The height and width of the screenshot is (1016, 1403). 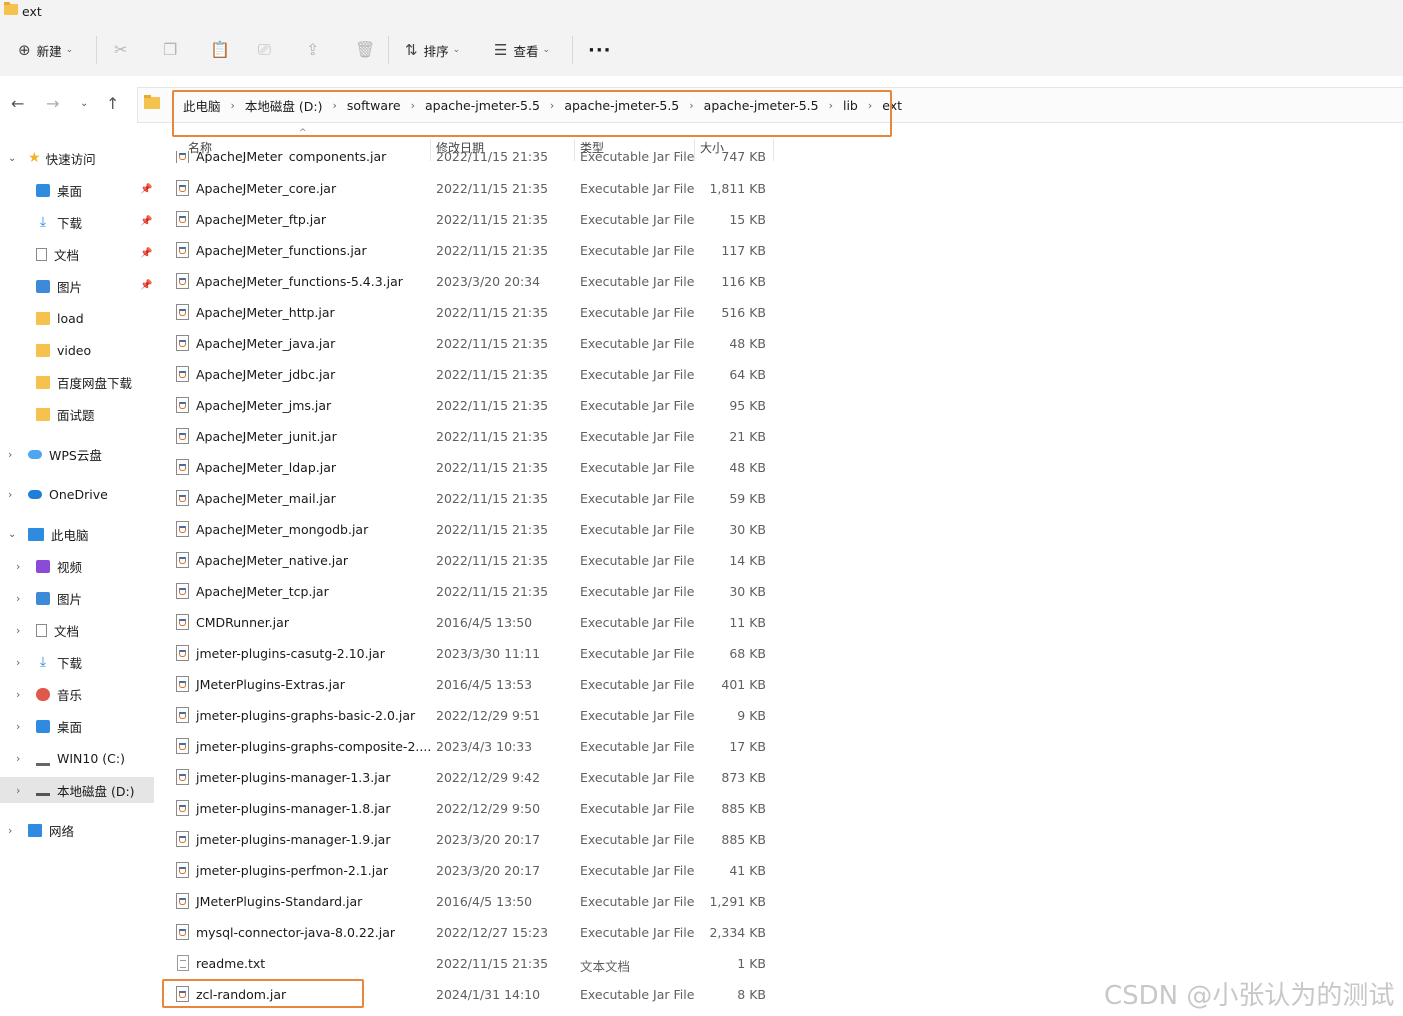 I want to click on sidebar-item-drive-c: › WIN10 (C:), so click(x=70, y=758).